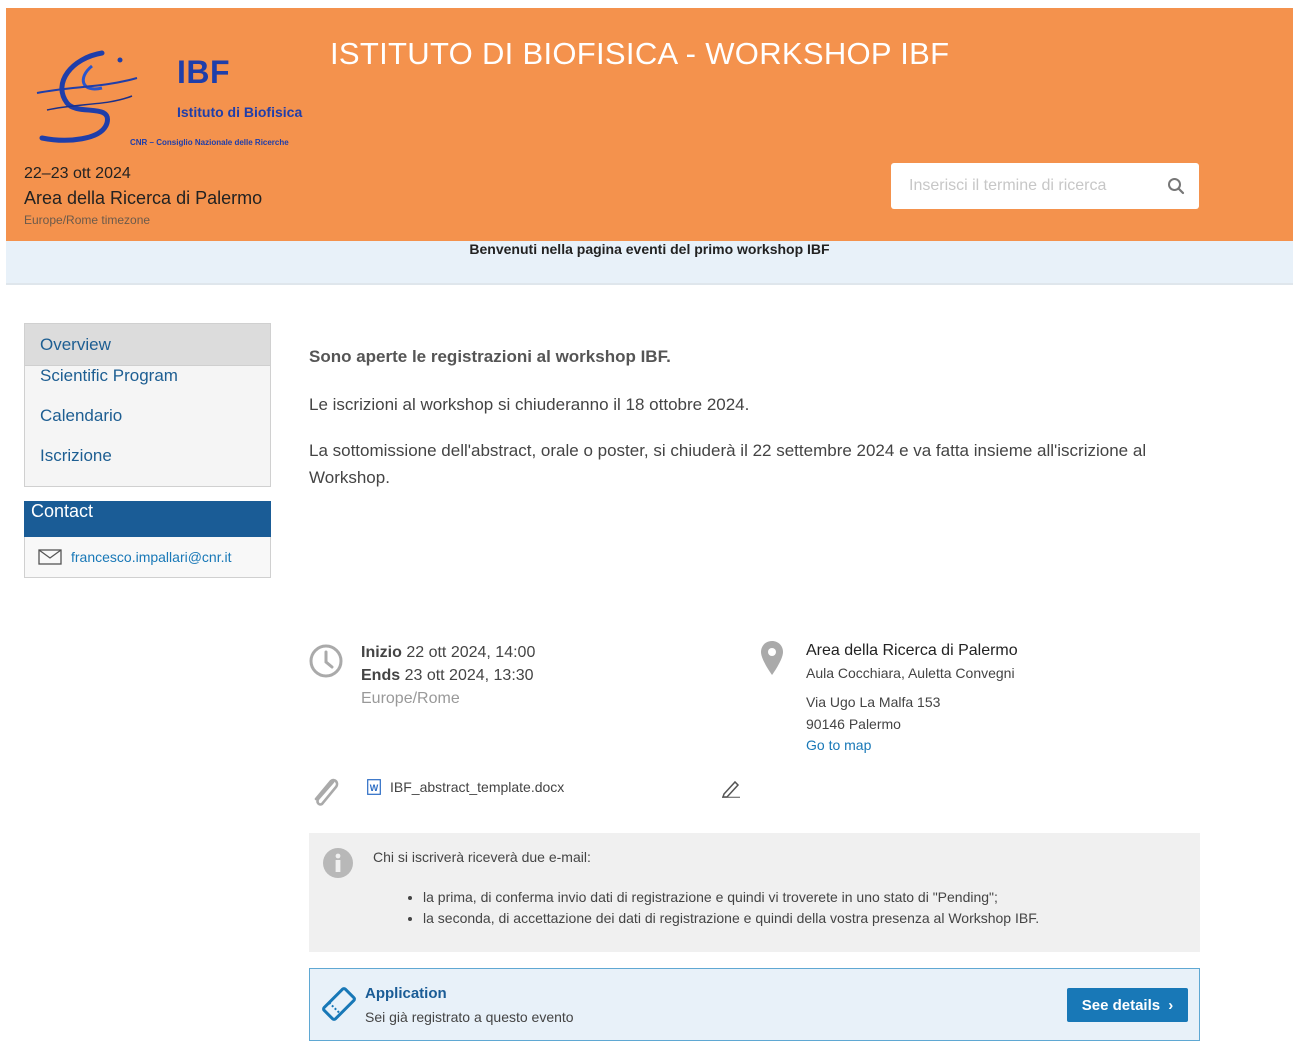 This screenshot has height=1055, width=1293. Describe the element at coordinates (338, 863) in the screenshot. I see `info-icon` at that location.